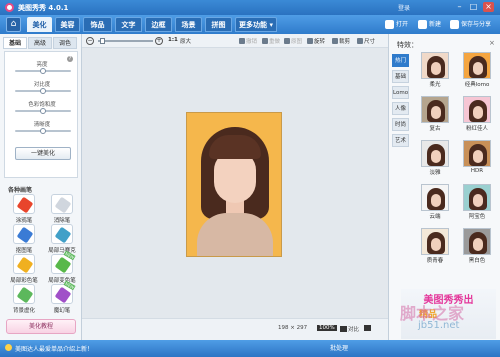 The height and width of the screenshot is (357, 500). I want to click on save-share-button: 保存与分享, so click(470, 24).